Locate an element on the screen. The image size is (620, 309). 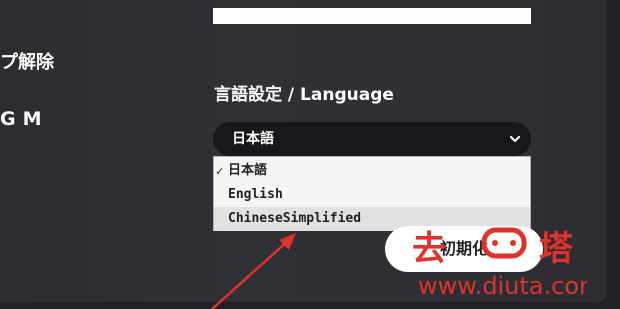
check-icon: ✓ is located at coordinates (220, 171).